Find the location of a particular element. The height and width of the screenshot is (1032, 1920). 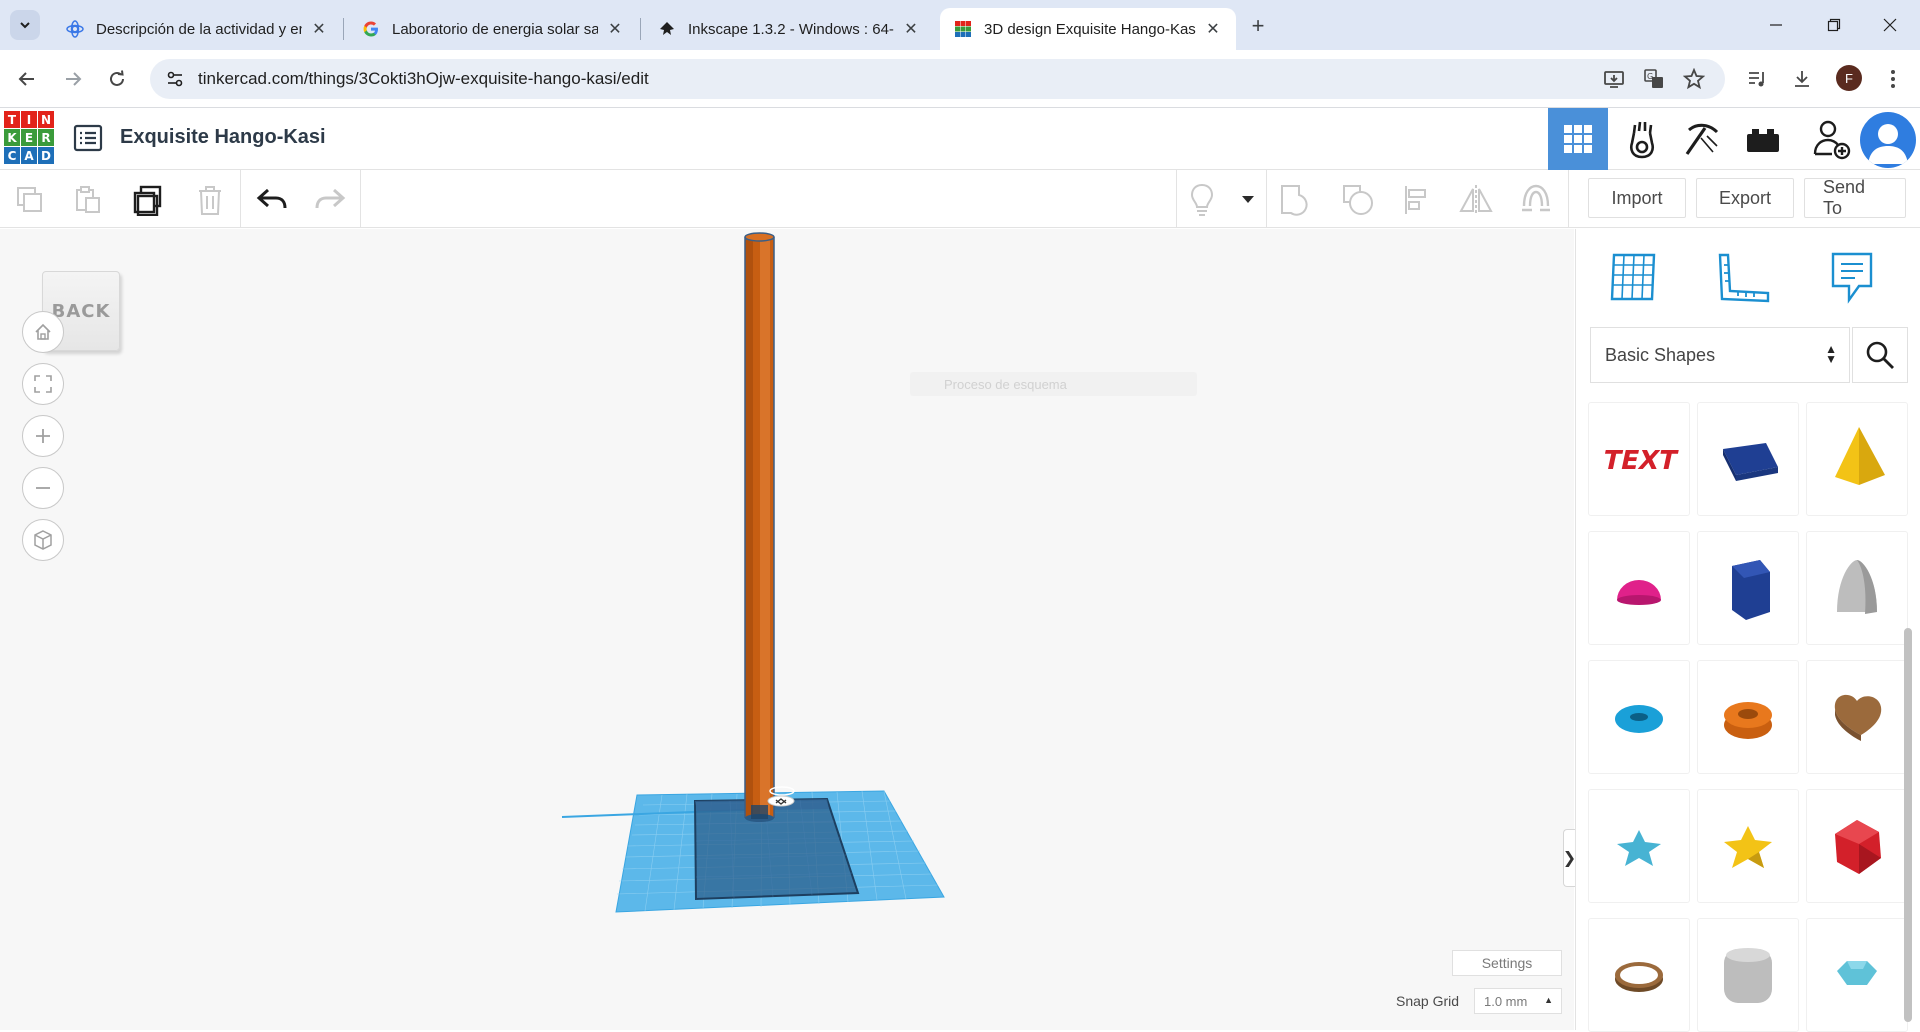

tube-shape-tile is located at coordinates (1748, 717).